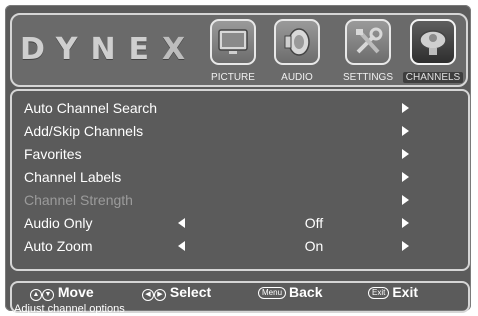  What do you see at coordinates (160, 295) in the screenshot?
I see `right-button-icon: ▶` at bounding box center [160, 295].